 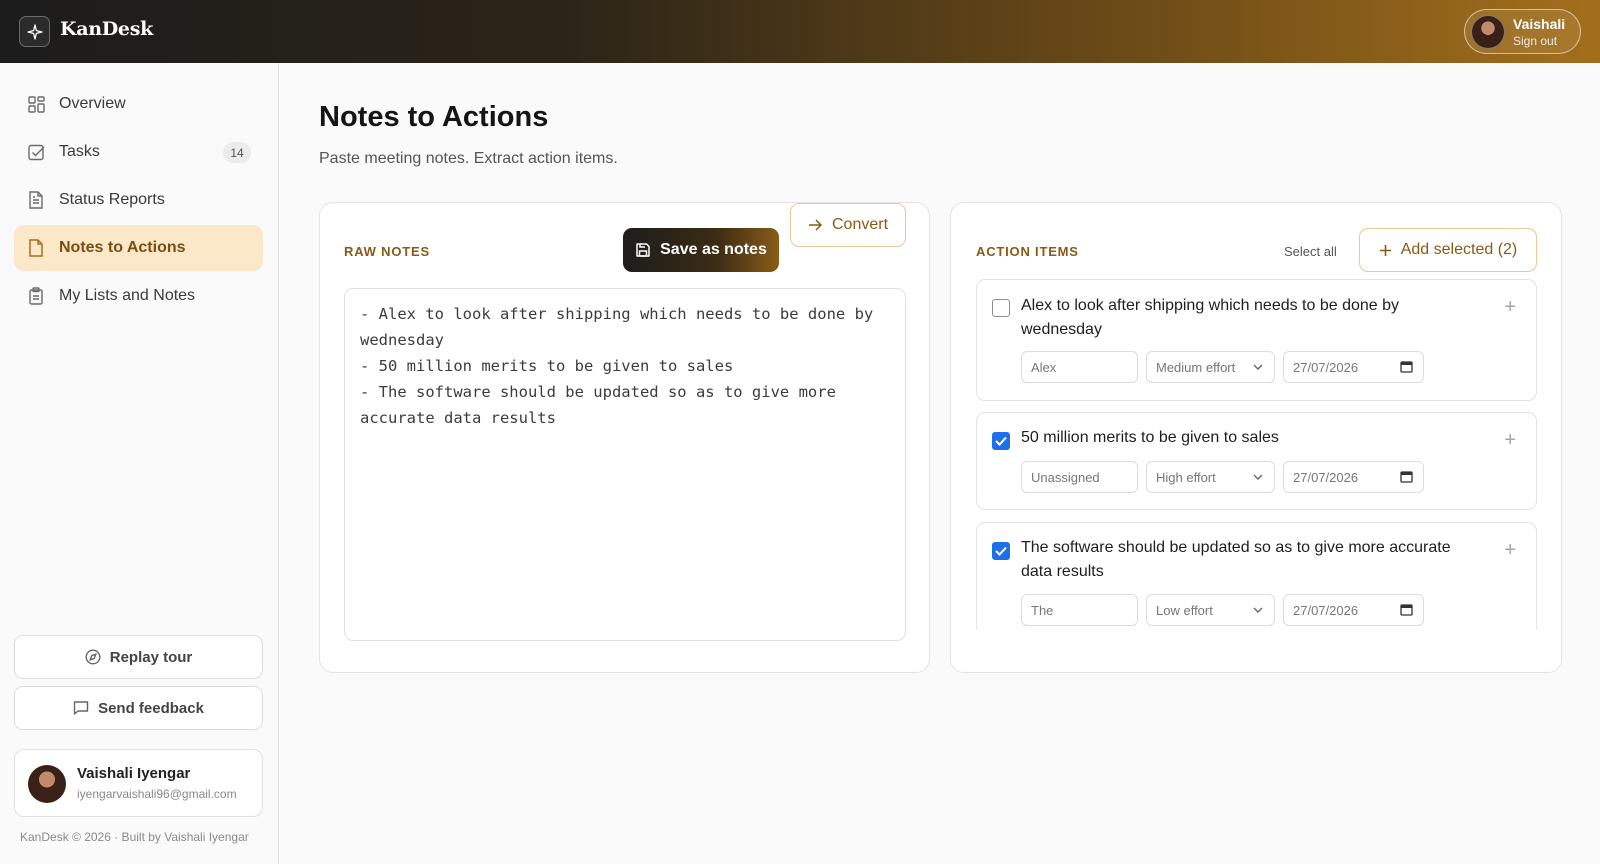 What do you see at coordinates (1385, 250) in the screenshot?
I see `plus-icon` at bounding box center [1385, 250].